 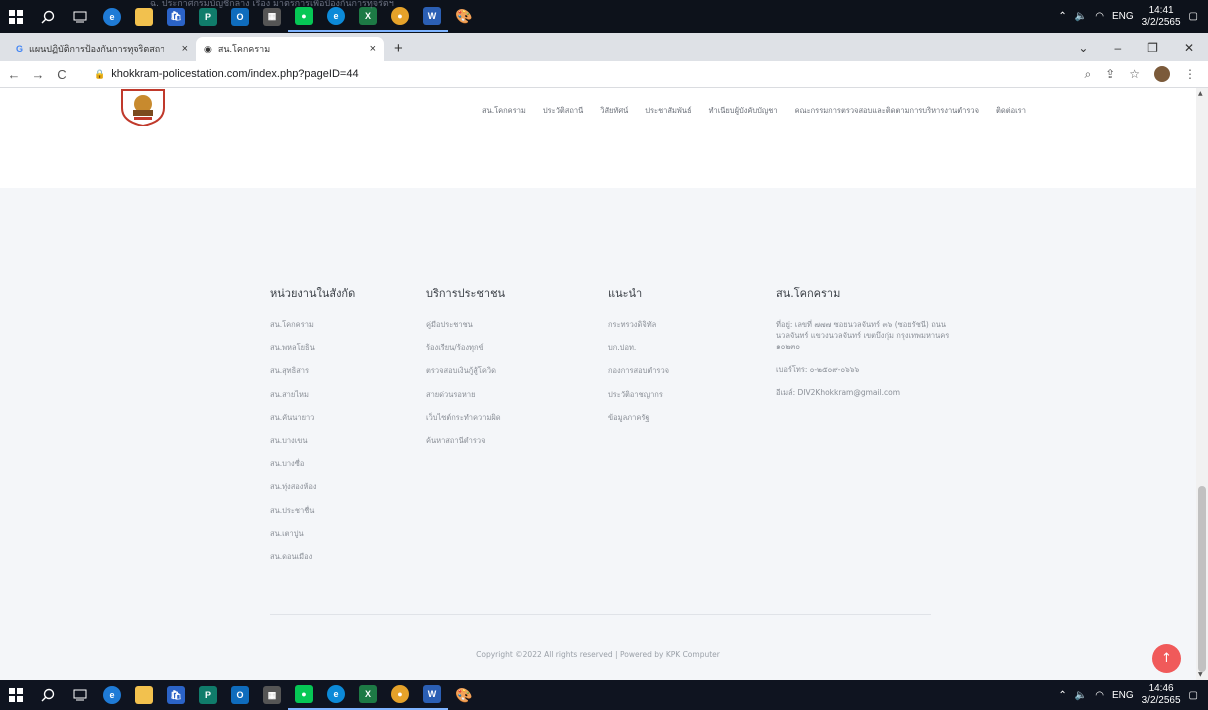 What do you see at coordinates (208, 695) in the screenshot?
I see `publisher-icon: P` at bounding box center [208, 695].